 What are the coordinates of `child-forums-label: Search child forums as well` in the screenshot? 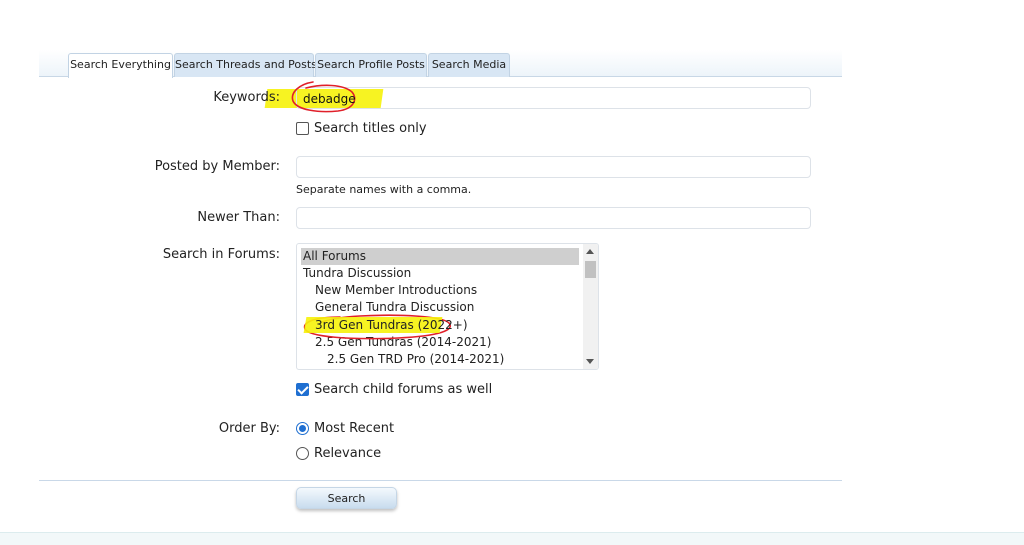 It's located at (403, 389).